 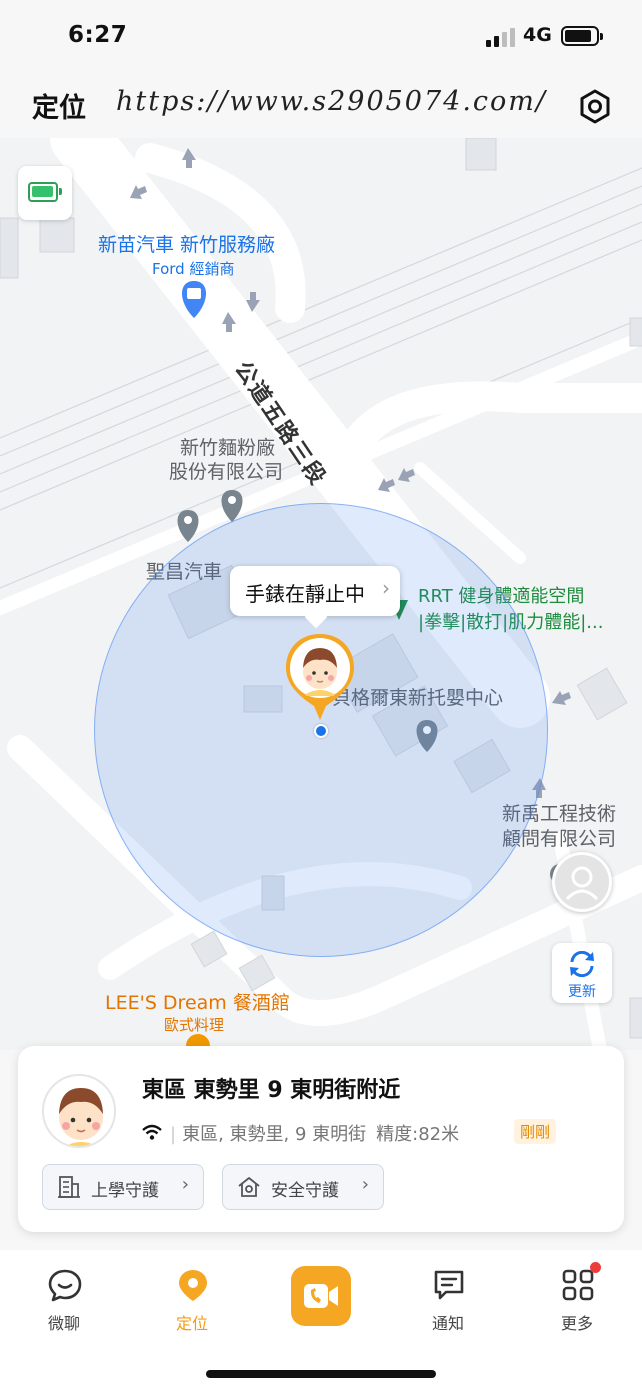 I want to click on settings-hexagon-icon, so click(x=595, y=106).